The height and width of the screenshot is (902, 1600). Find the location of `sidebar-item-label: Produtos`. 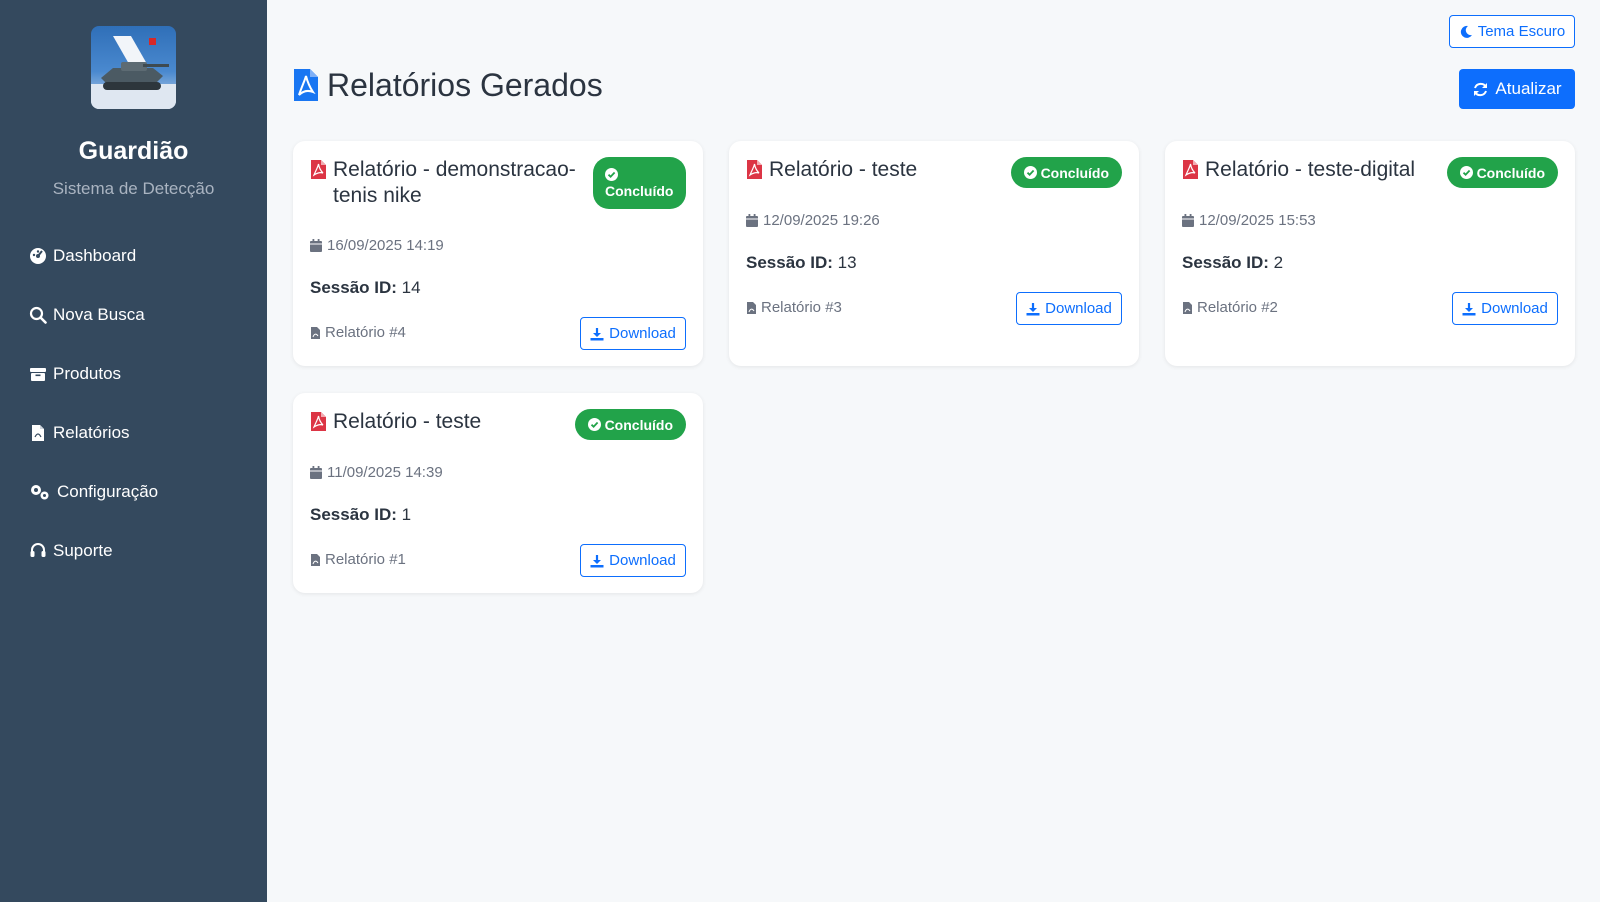

sidebar-item-label: Produtos is located at coordinates (87, 373).